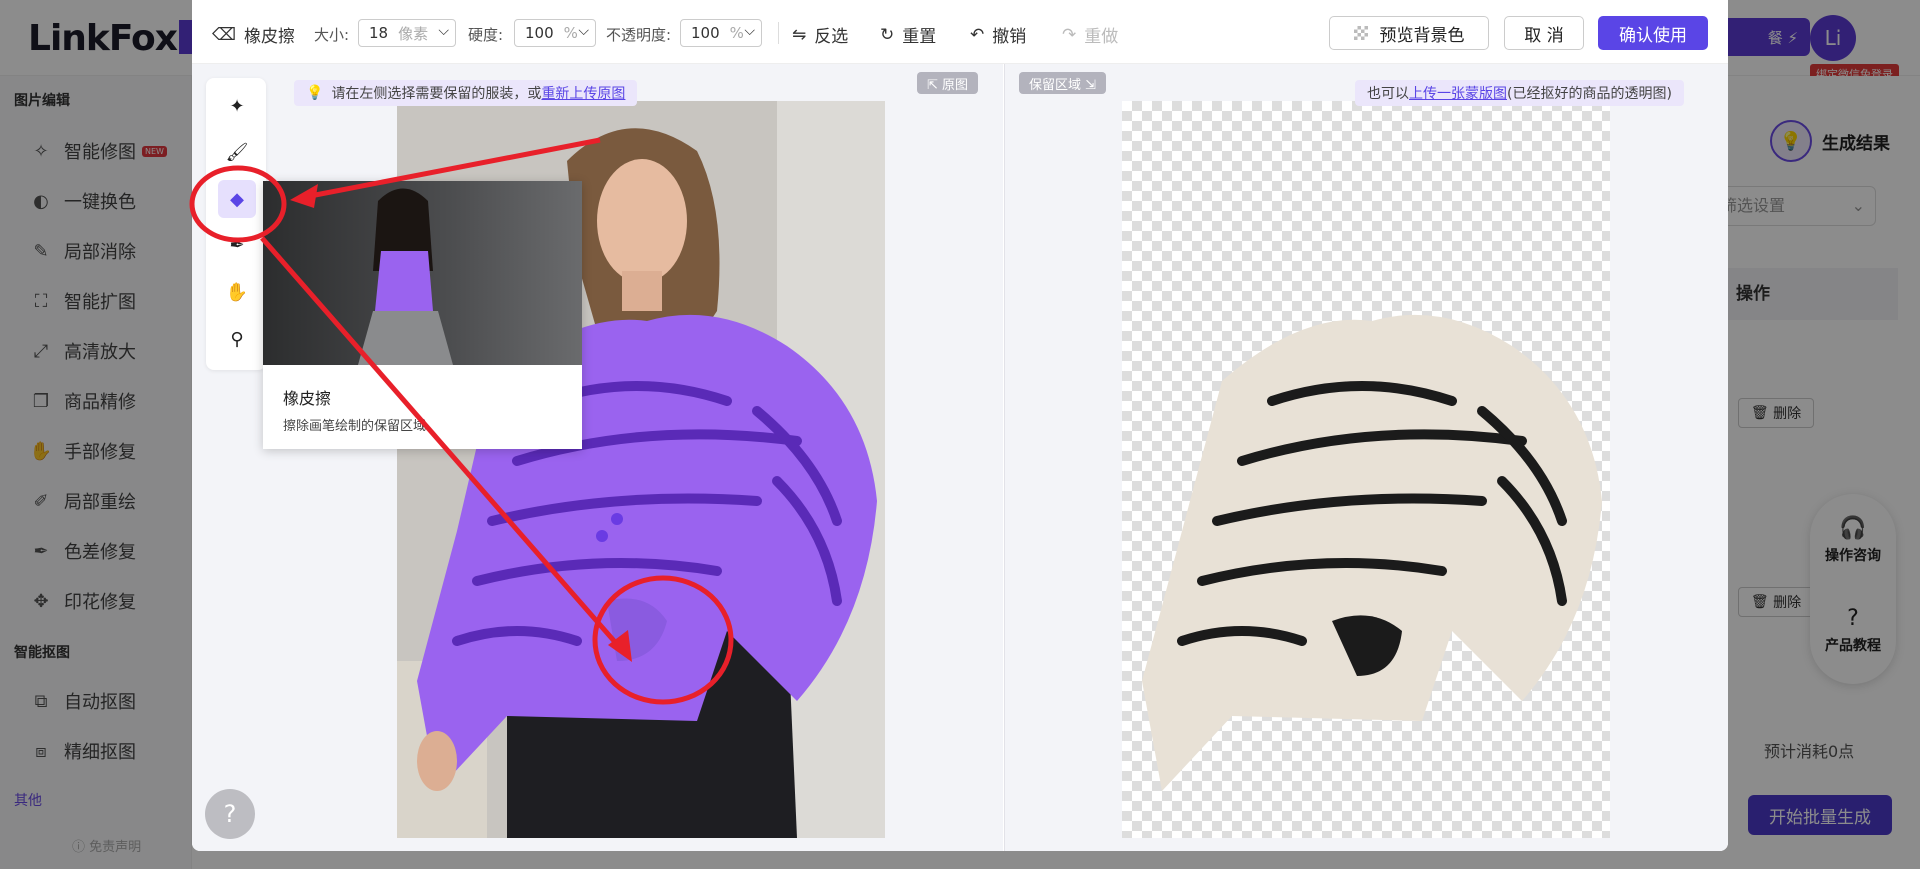  I want to click on cancel-button: 取 消, so click(1544, 33).